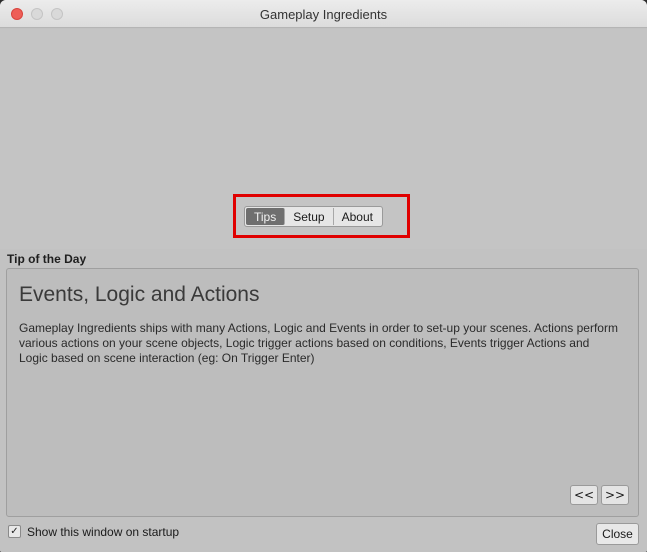  I want to click on close-button: Close, so click(617, 534).